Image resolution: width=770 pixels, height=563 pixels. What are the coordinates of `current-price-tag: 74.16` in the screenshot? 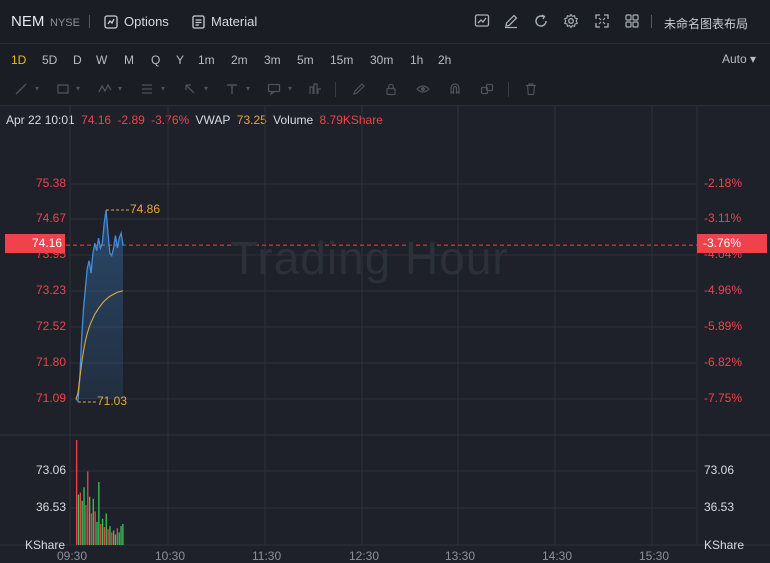 It's located at (35, 243).